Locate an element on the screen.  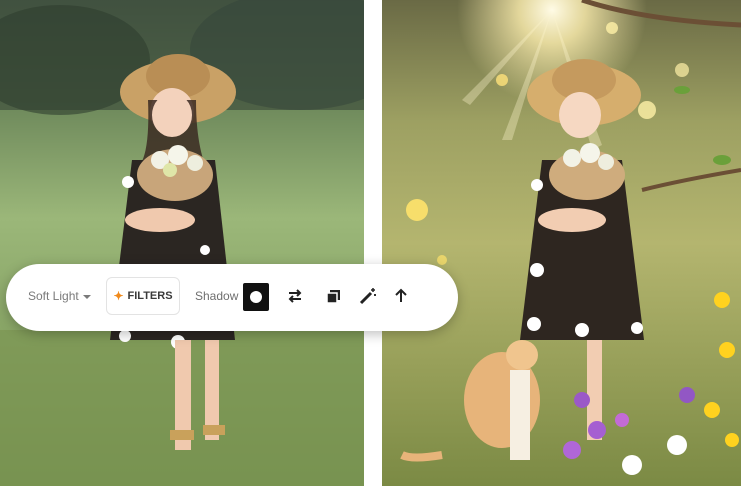
caret-down-icon is located at coordinates (86, 297).